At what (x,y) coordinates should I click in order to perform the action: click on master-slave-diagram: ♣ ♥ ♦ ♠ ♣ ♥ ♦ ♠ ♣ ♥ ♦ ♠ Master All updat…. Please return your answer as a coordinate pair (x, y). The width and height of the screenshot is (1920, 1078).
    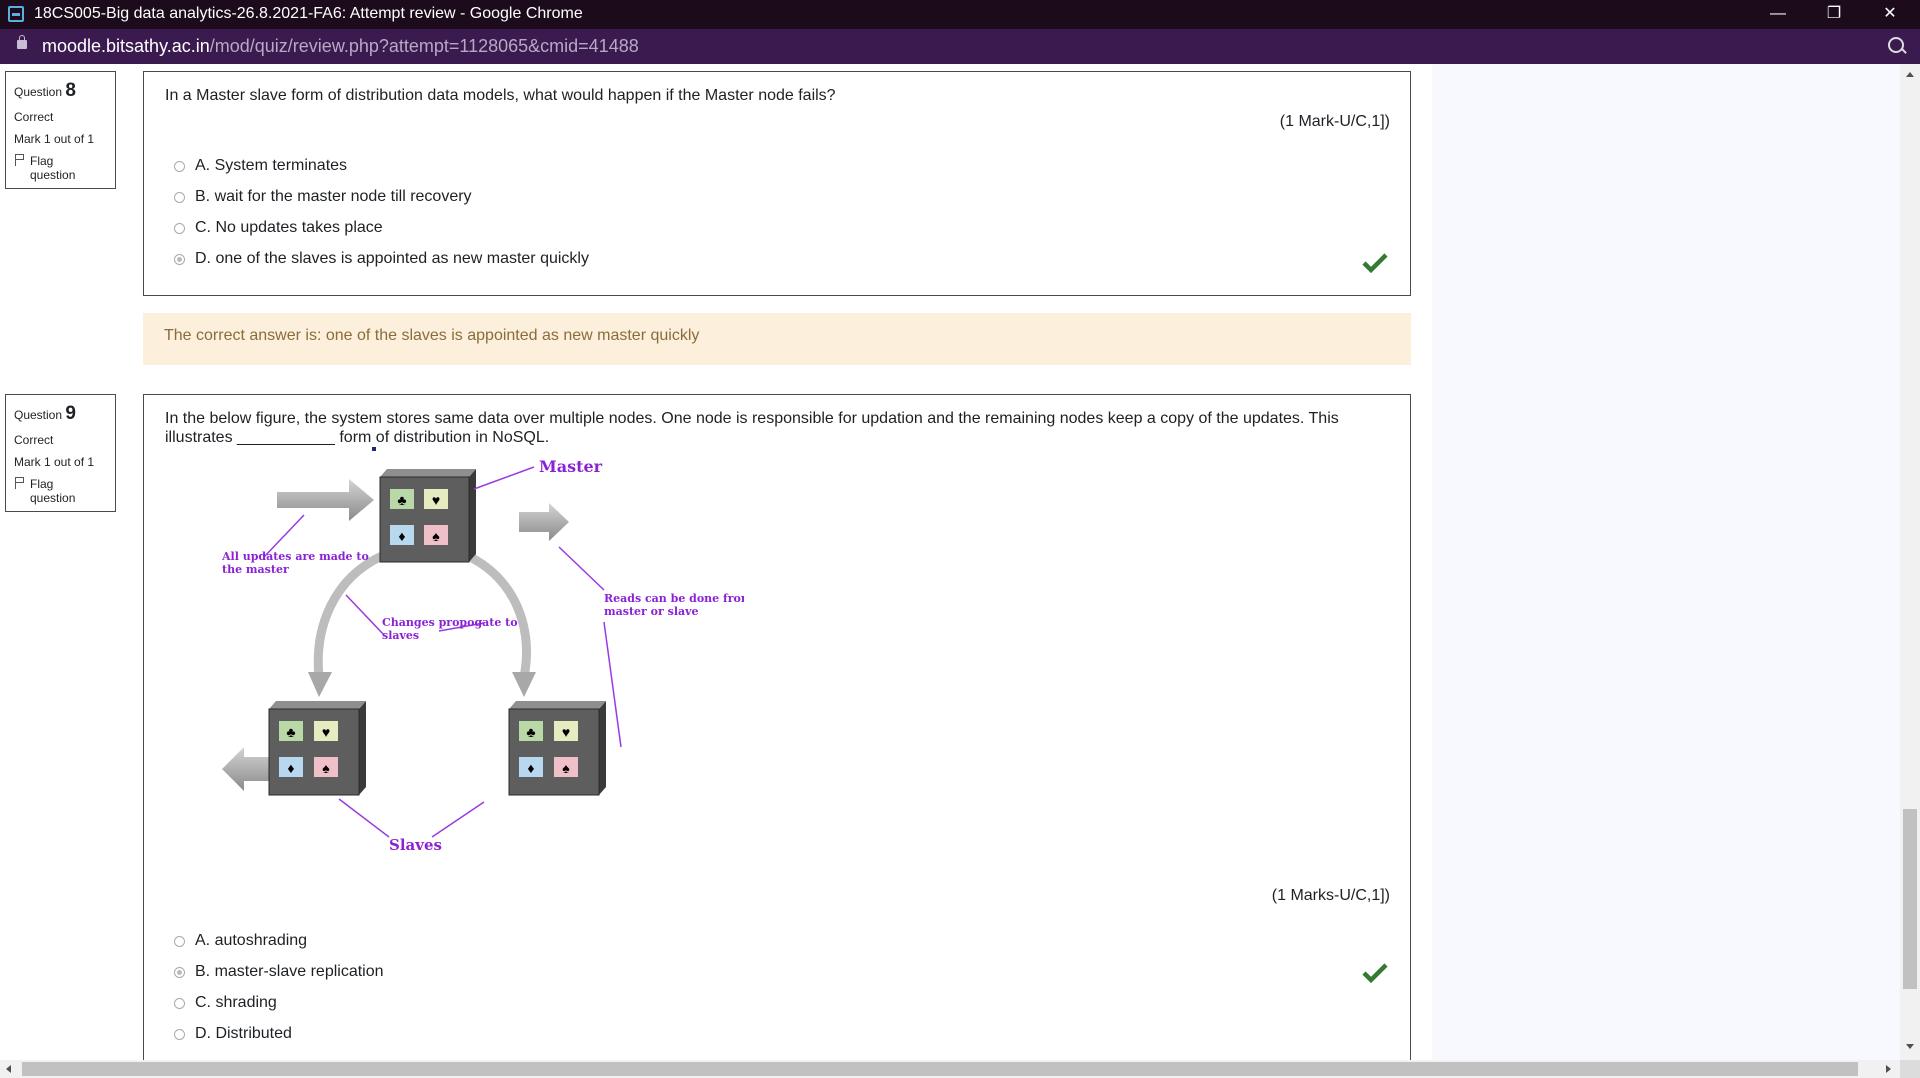
    Looking at the image, I should click on (482, 650).